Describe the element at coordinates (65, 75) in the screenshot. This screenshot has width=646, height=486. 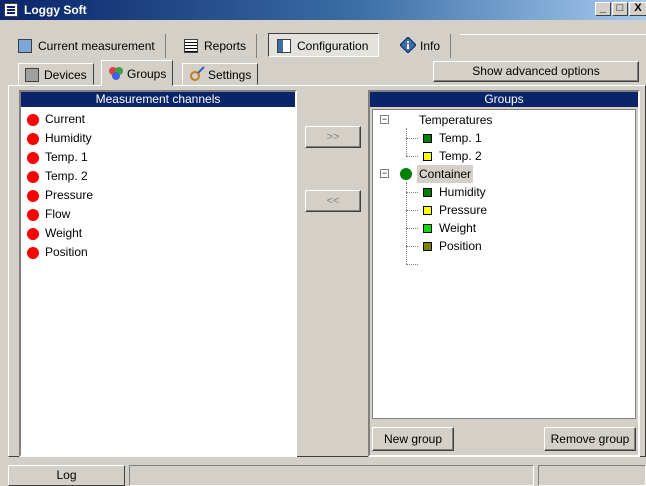
I see `tab-label: Devices` at that location.